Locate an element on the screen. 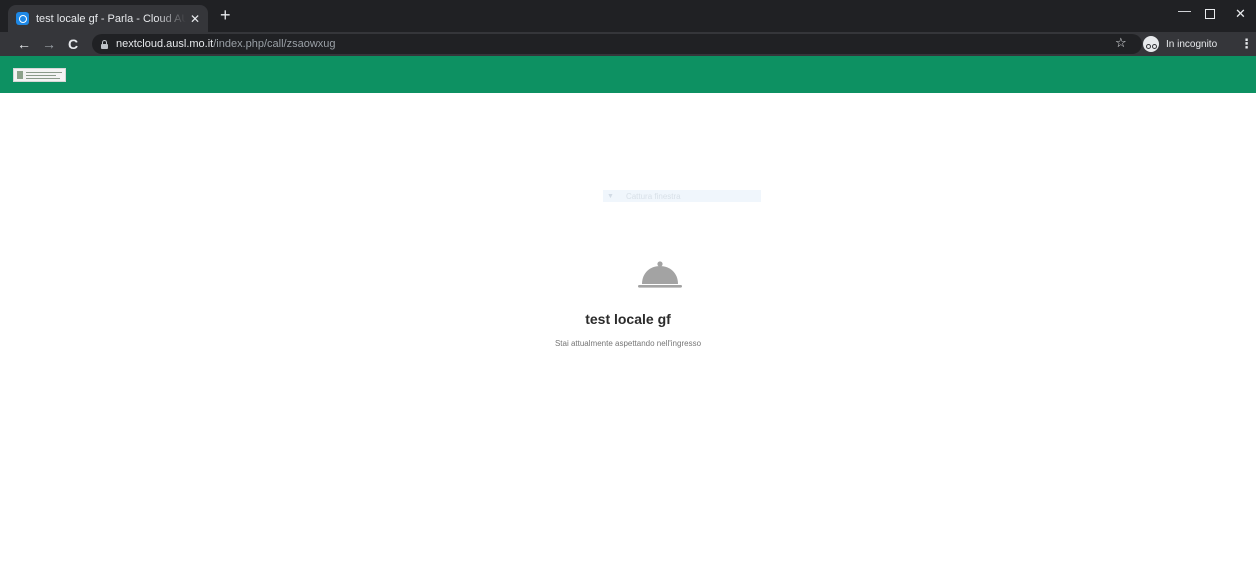 The height and width of the screenshot is (585, 1256). lock-icon is located at coordinates (104, 44).